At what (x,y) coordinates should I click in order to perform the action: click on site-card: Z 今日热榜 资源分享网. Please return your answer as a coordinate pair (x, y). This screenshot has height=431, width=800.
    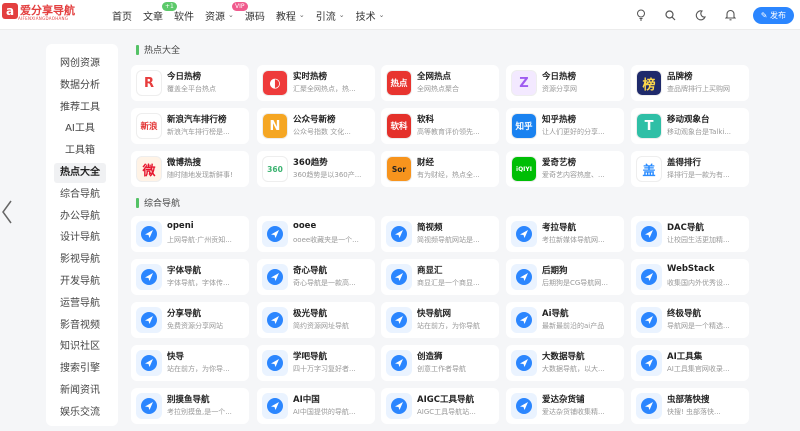
    Looking at the image, I should click on (565, 83).